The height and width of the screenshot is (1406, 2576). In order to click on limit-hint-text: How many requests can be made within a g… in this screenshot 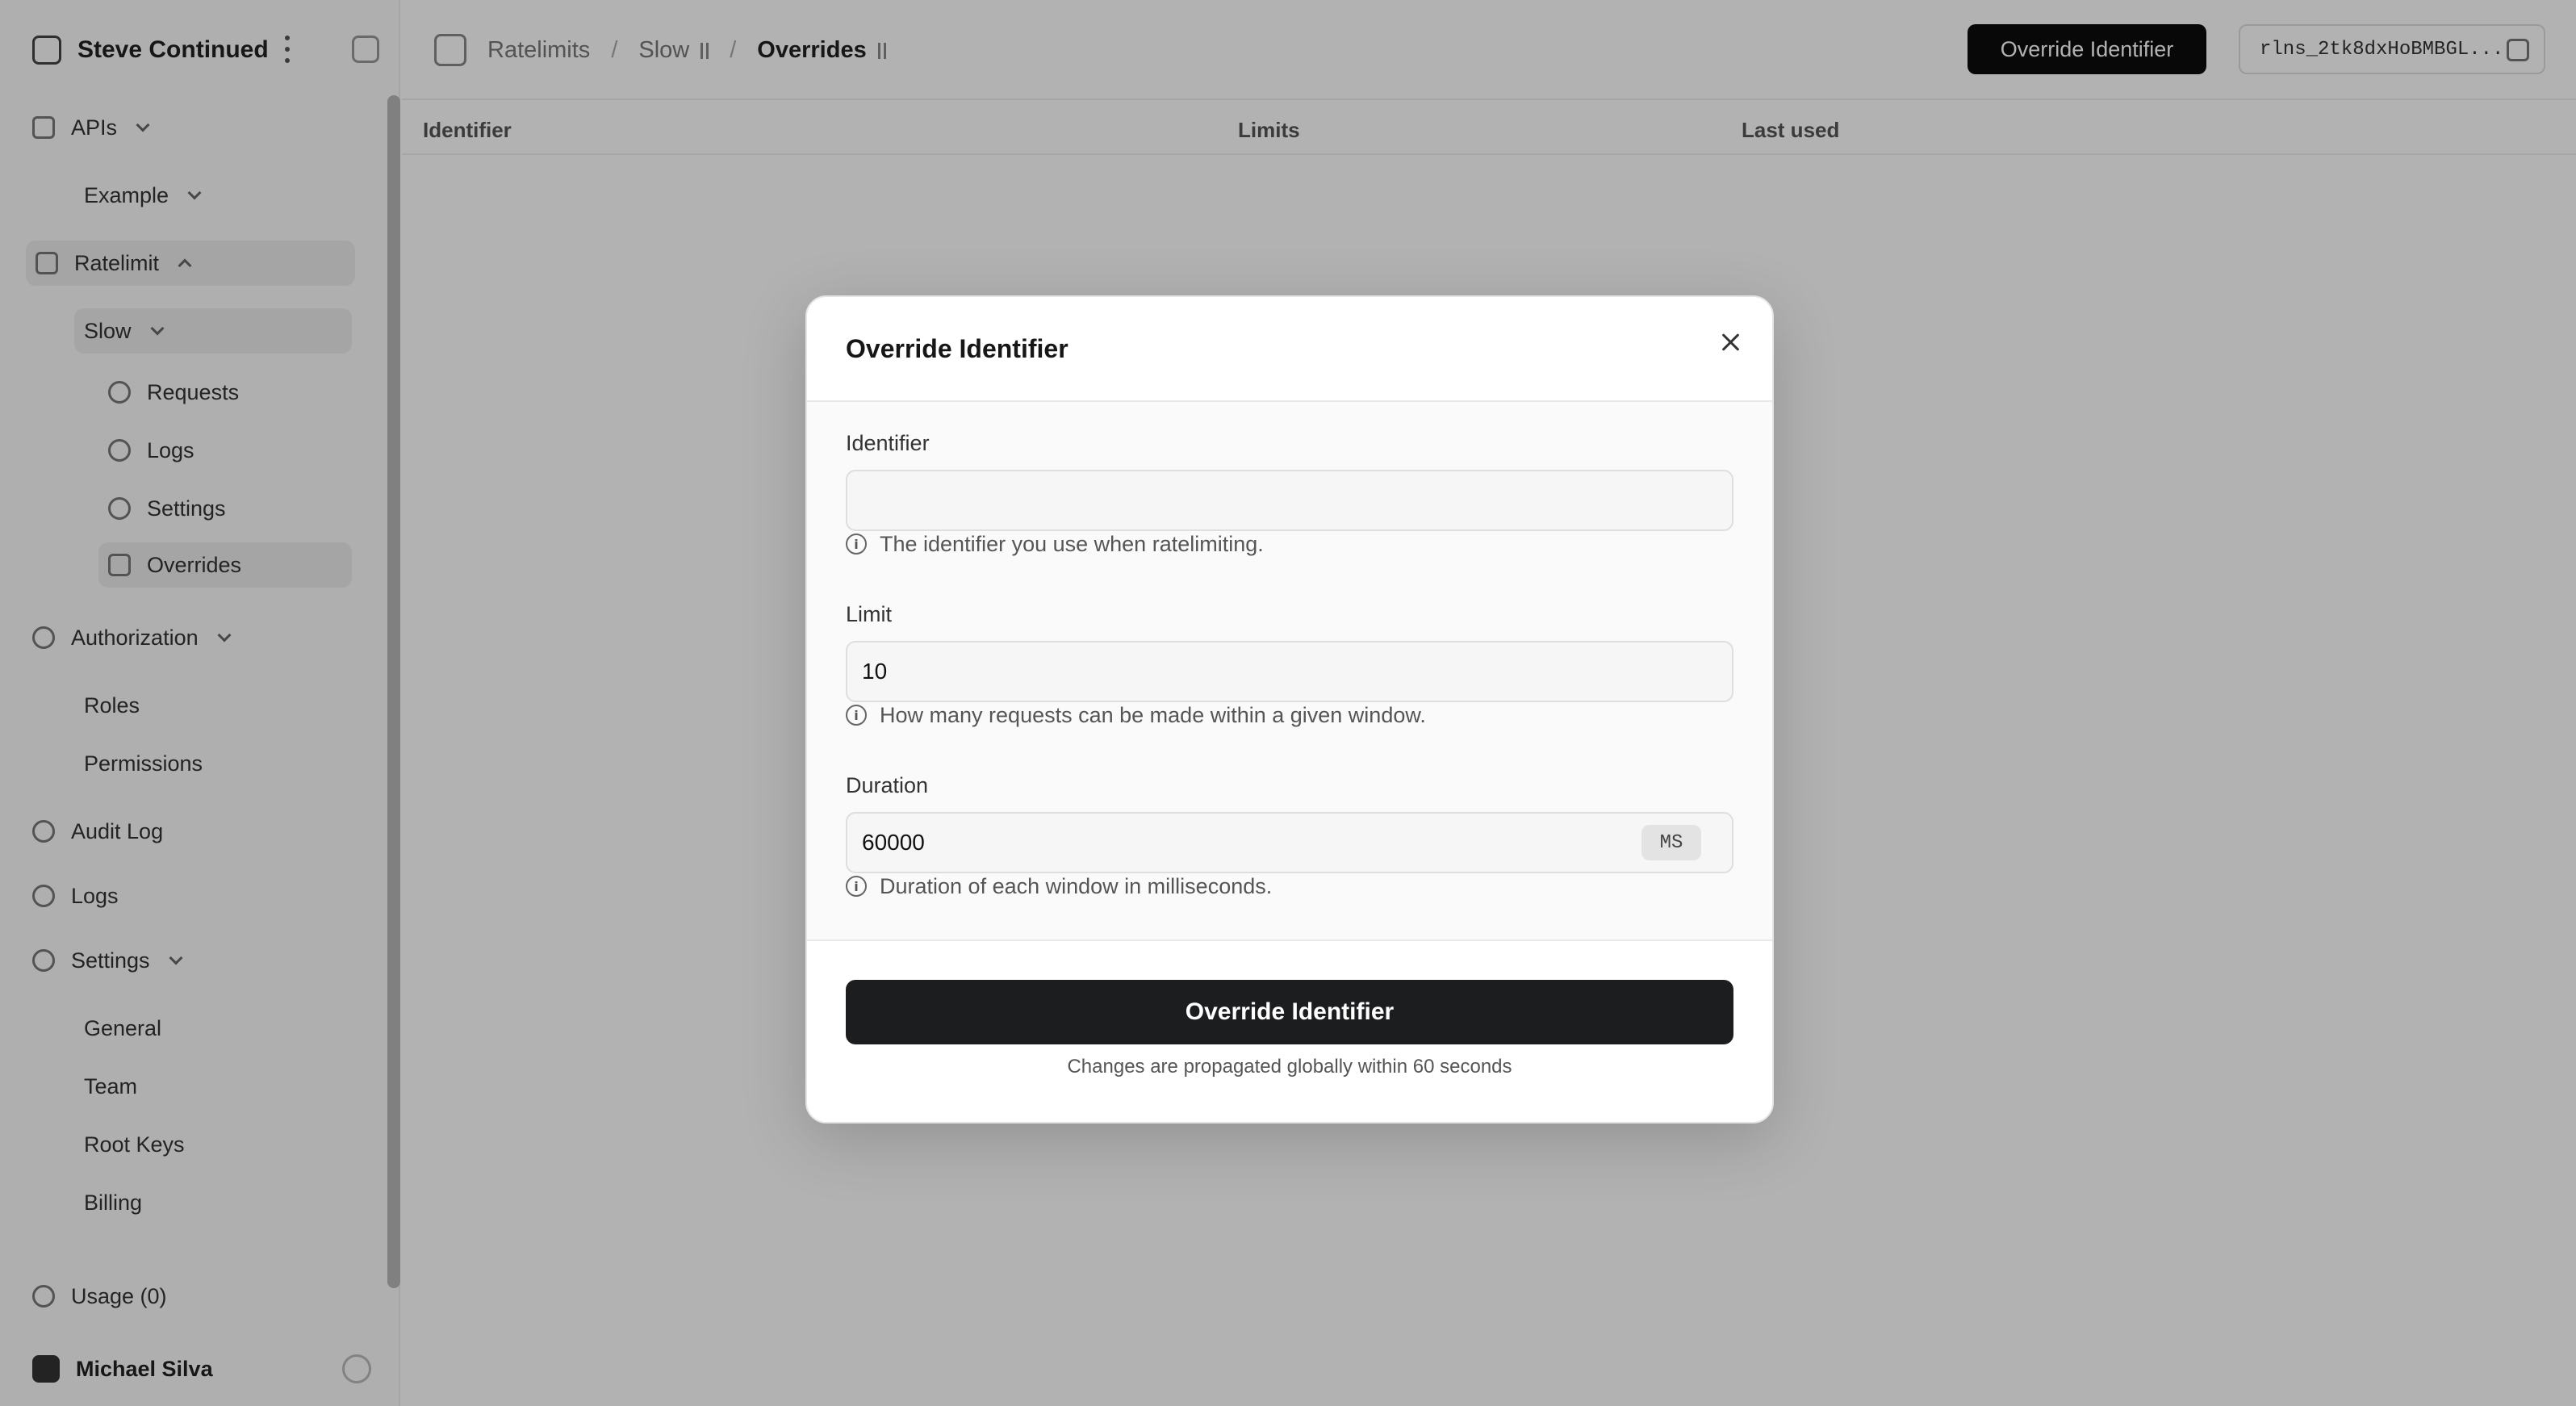, I will do `click(1153, 714)`.